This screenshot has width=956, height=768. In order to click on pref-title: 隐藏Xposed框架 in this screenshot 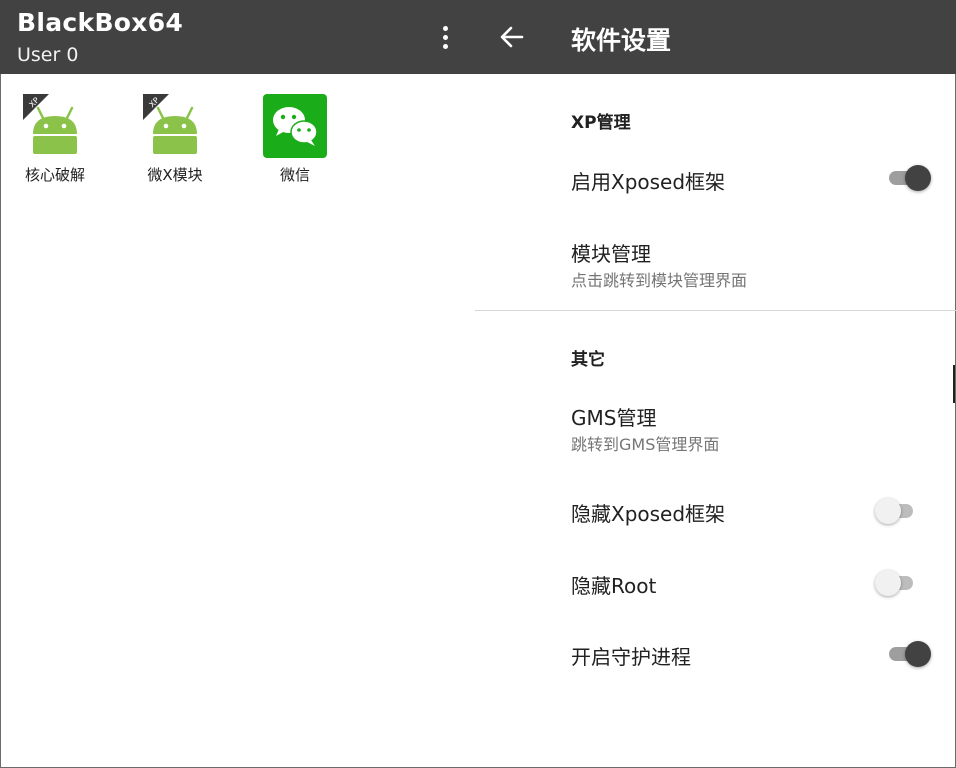, I will do `click(648, 514)`.